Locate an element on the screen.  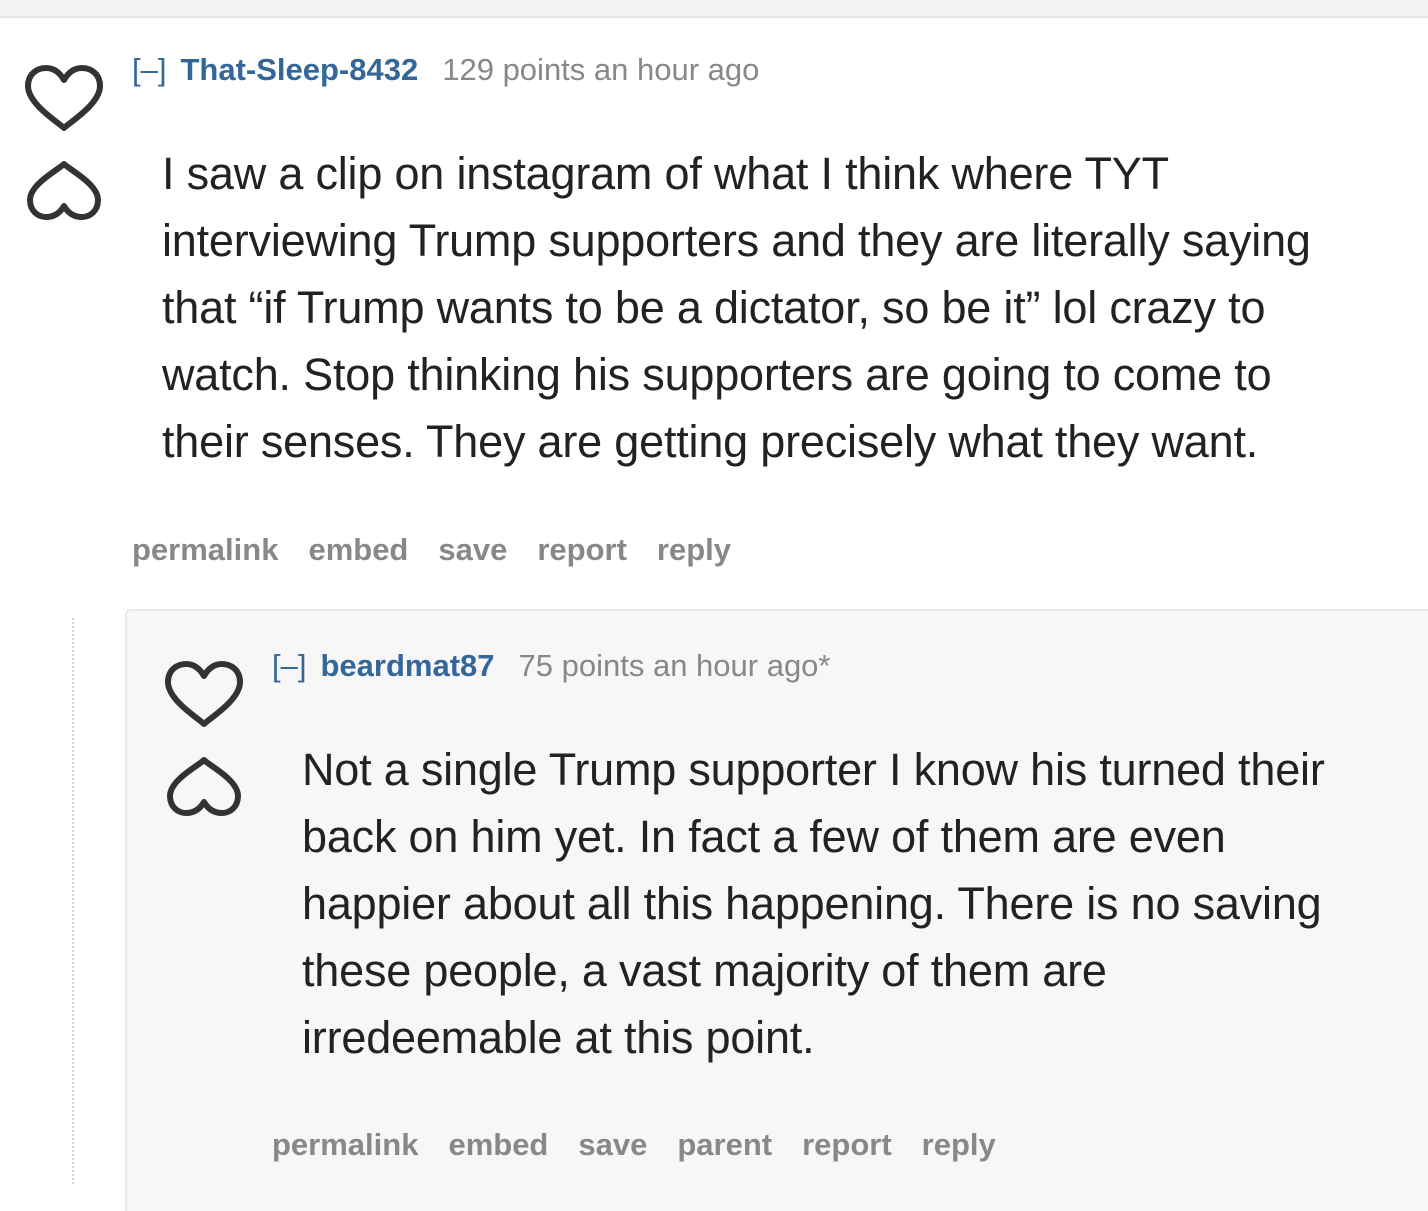
downvote-heart-icon is located at coordinates (204, 786).